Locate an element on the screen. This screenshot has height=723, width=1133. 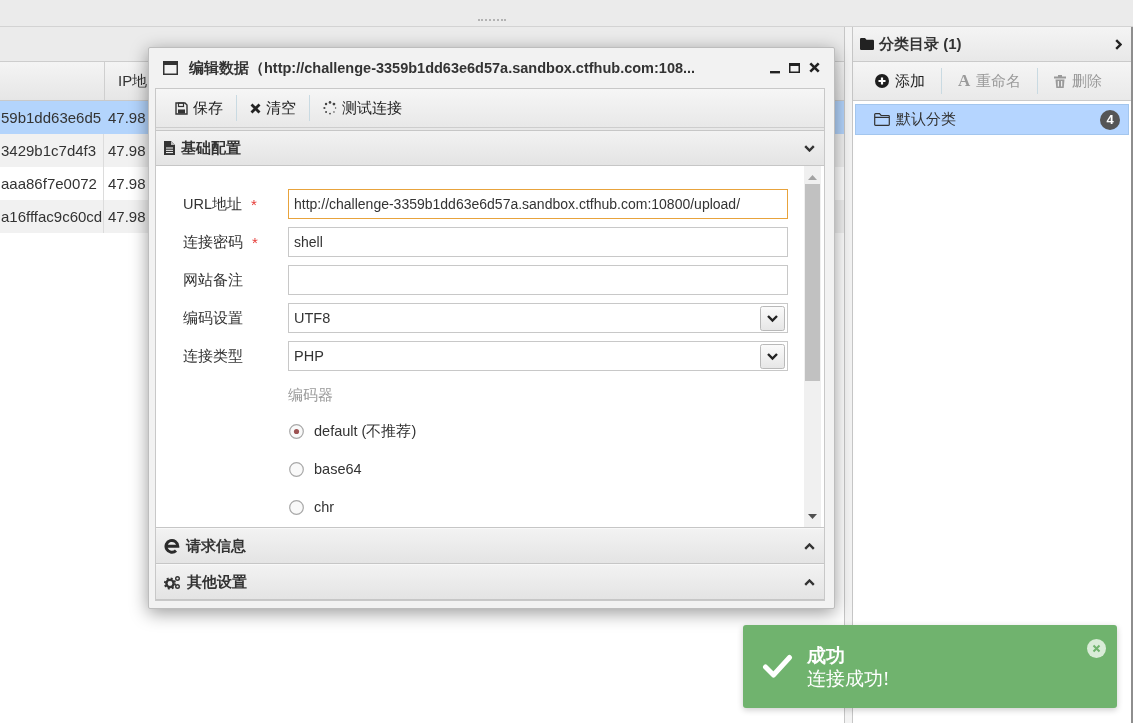
radio-label: base64 is located at coordinates (338, 469).